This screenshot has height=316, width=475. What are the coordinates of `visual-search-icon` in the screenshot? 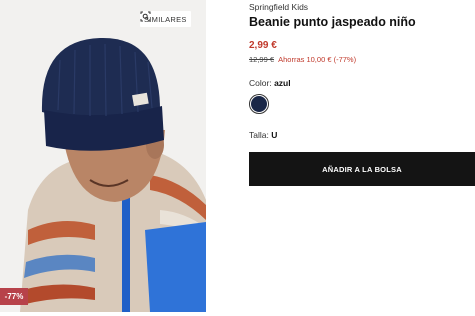 It's located at (145, 16).